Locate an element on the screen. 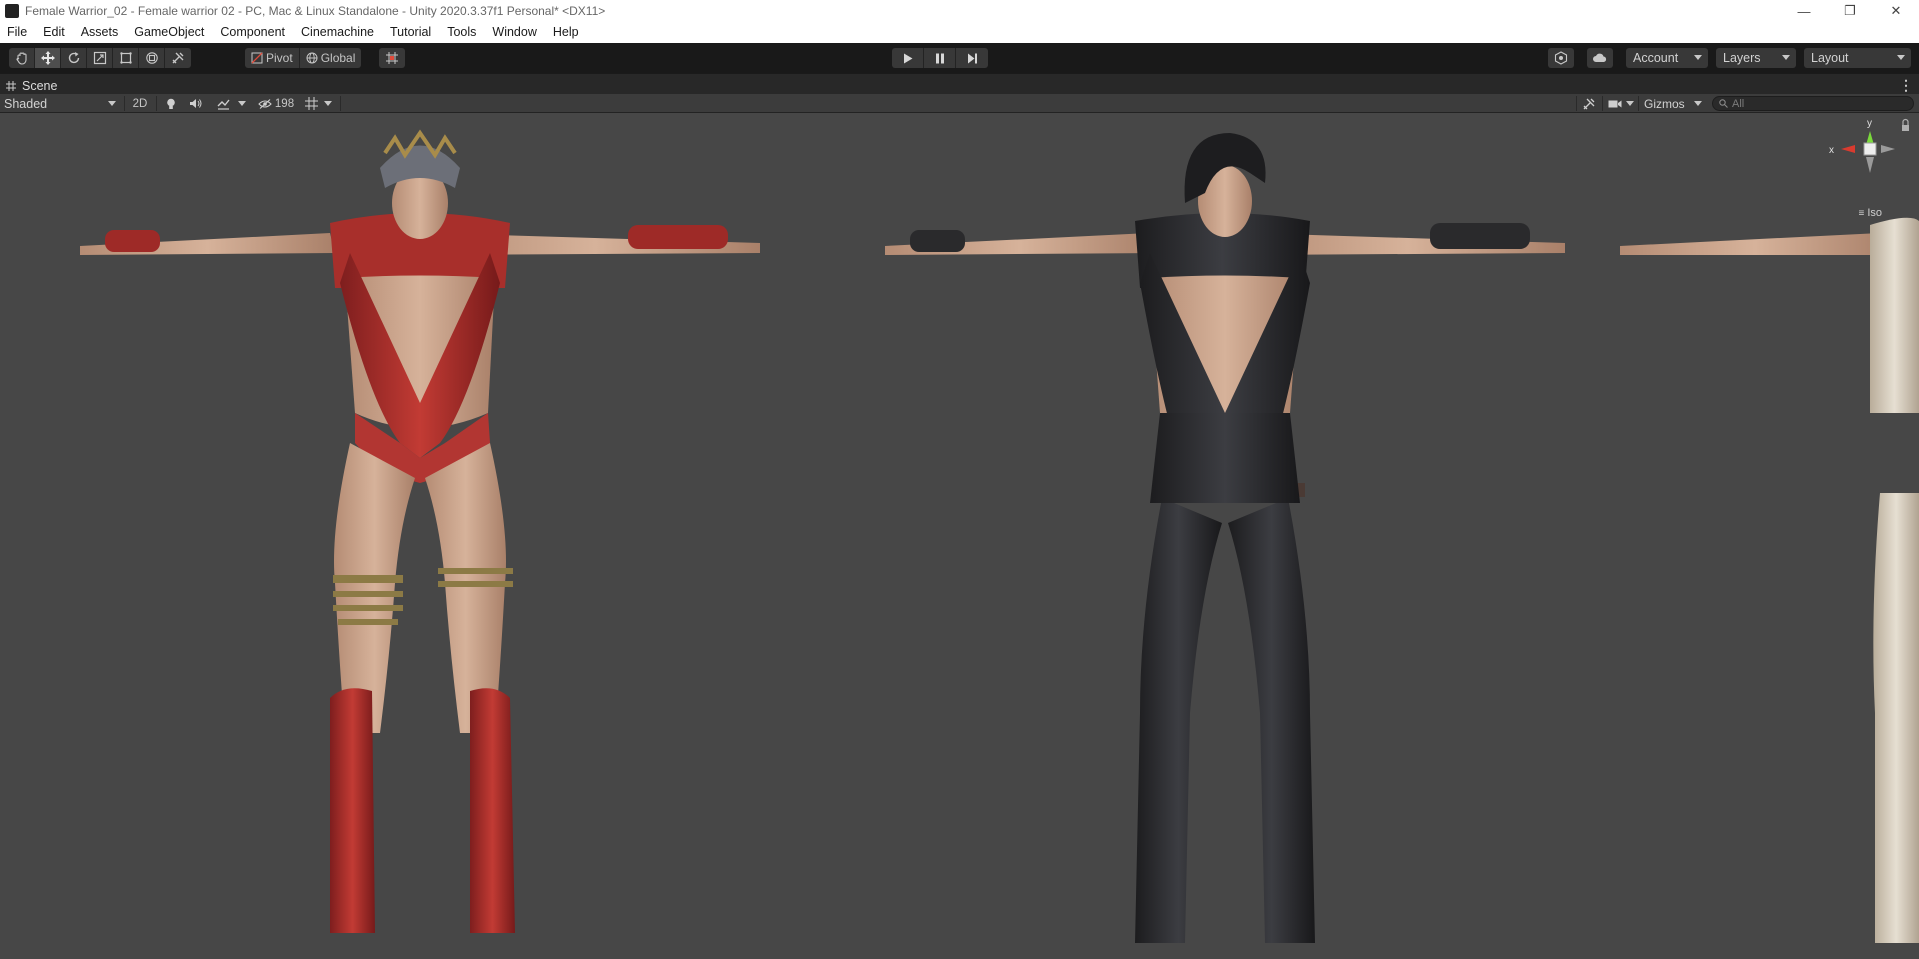 The width and height of the screenshot is (1919, 959). global-toggle: Global is located at coordinates (331, 58).